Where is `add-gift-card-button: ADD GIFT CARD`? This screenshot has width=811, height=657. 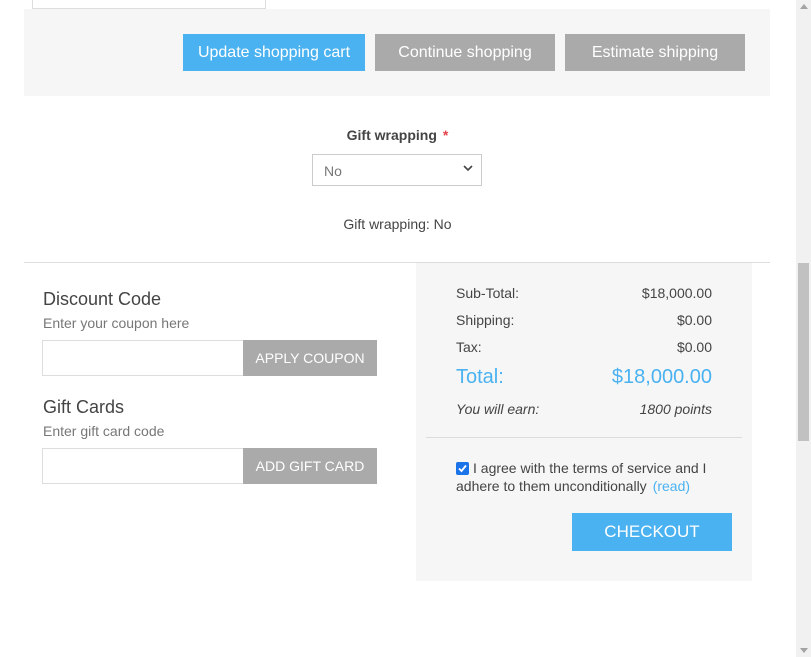 add-gift-card-button: ADD GIFT CARD is located at coordinates (310, 466).